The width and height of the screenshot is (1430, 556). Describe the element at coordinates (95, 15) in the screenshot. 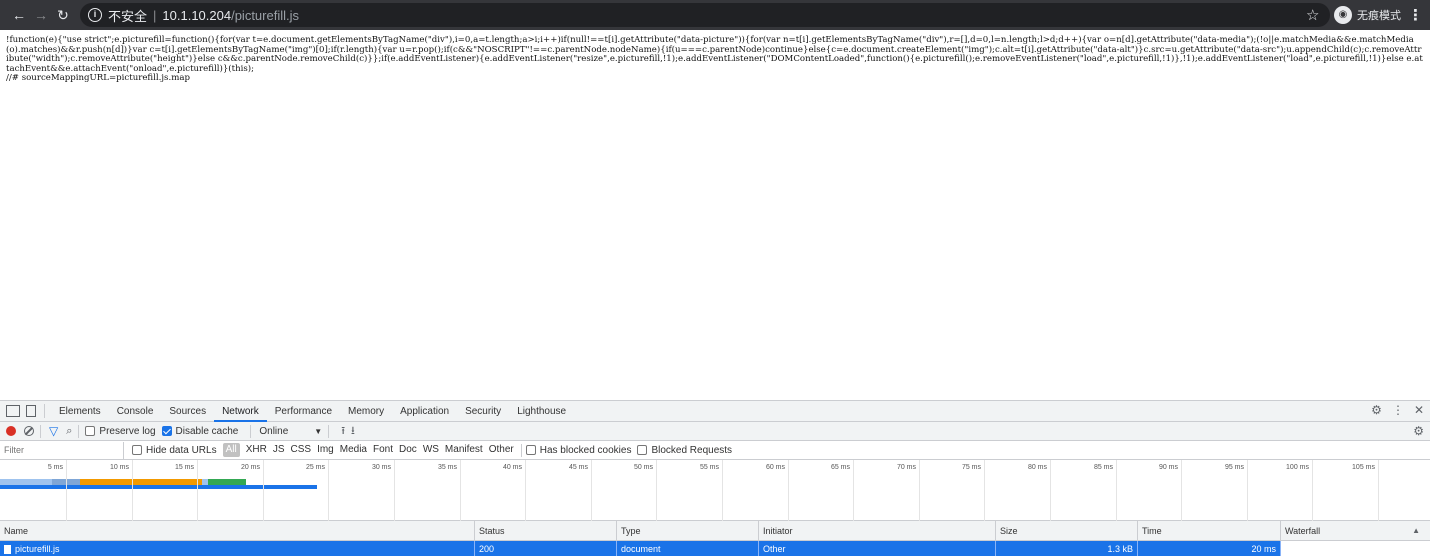

I see `info-icon: i` at that location.